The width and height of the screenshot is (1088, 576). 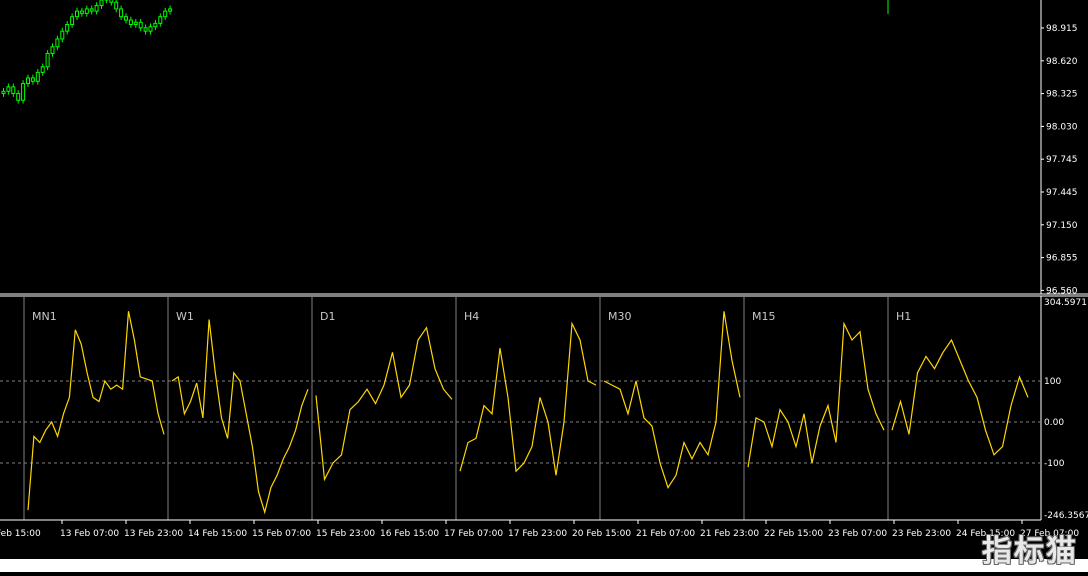 I want to click on time-axis-label: 14 Feb 15:00, so click(x=217, y=534).